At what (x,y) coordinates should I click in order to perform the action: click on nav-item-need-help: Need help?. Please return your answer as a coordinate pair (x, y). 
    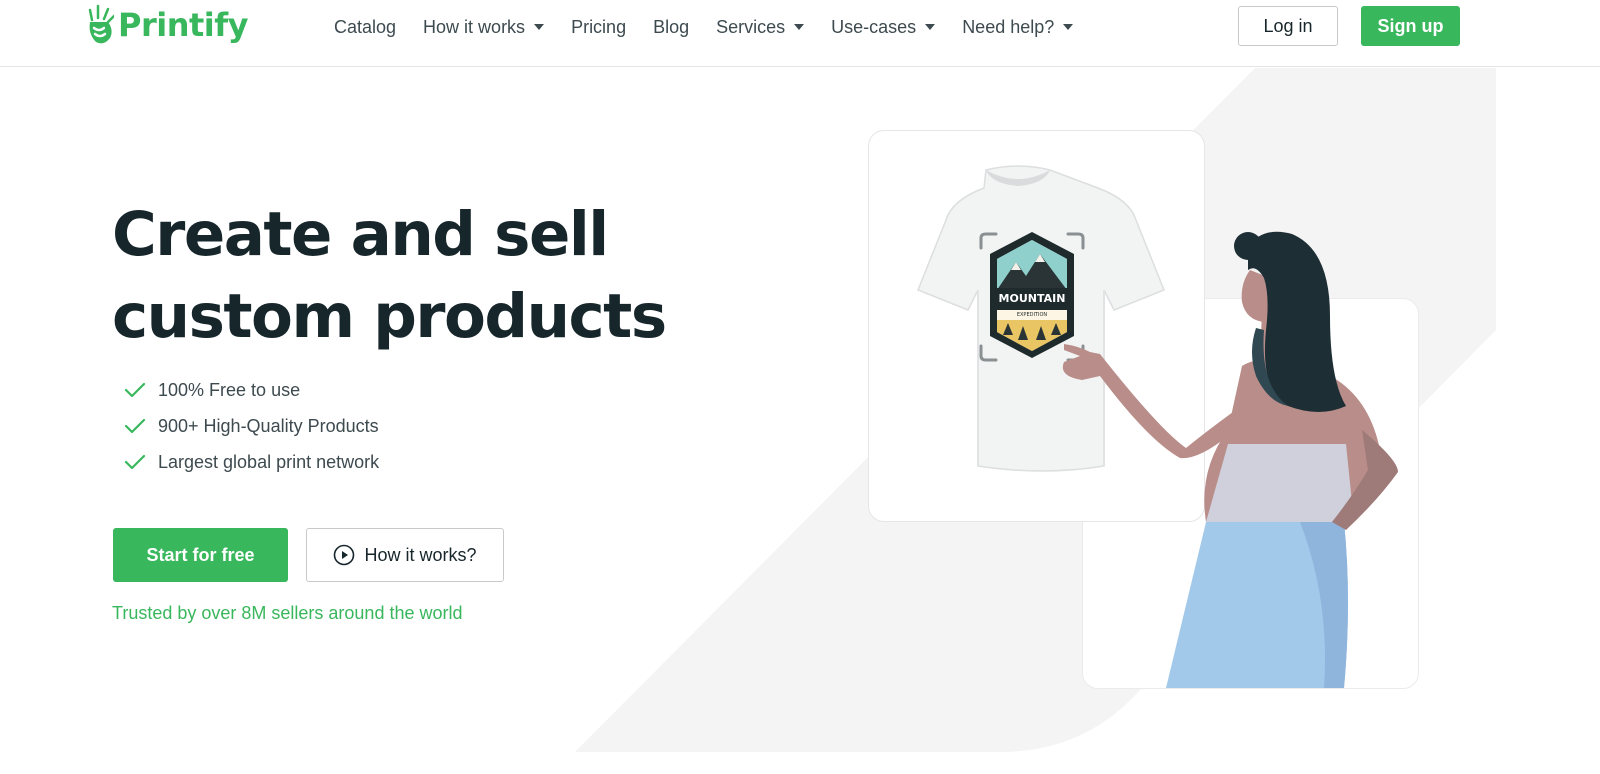
    Looking at the image, I should click on (1018, 27).